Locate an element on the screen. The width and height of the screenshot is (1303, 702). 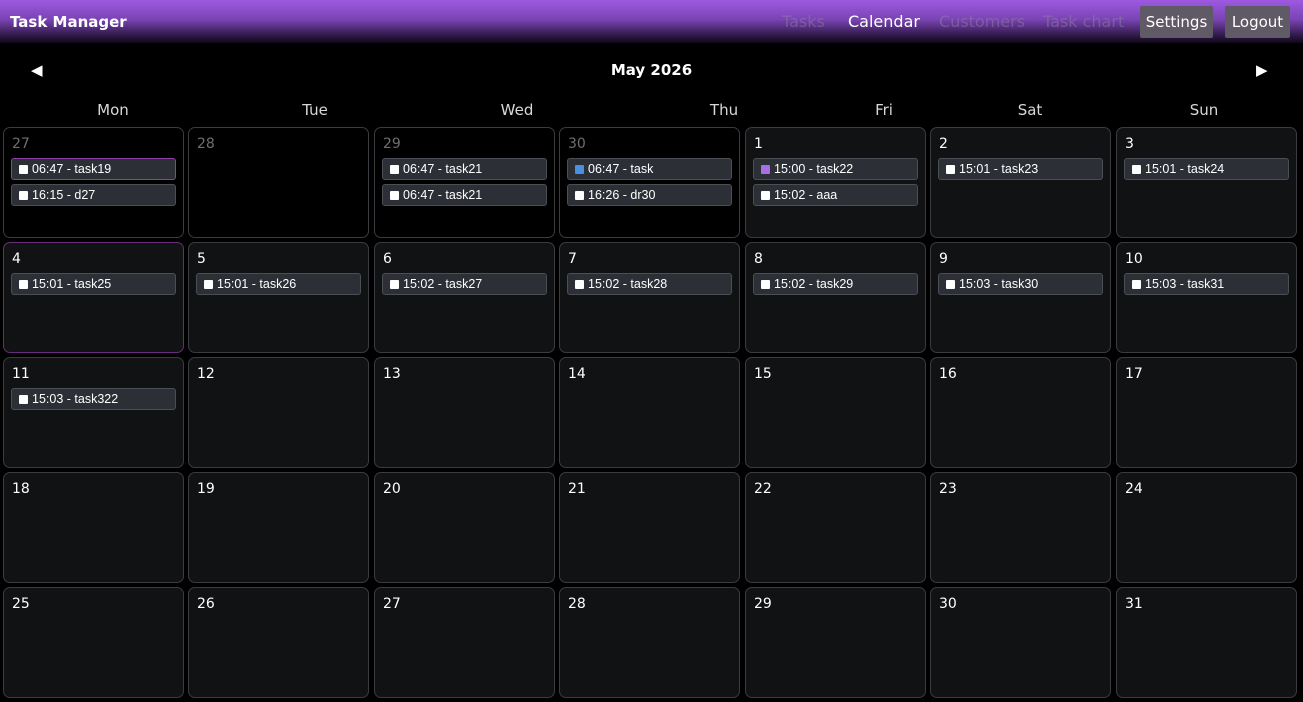
day-number: 12 is located at coordinates (206, 374).